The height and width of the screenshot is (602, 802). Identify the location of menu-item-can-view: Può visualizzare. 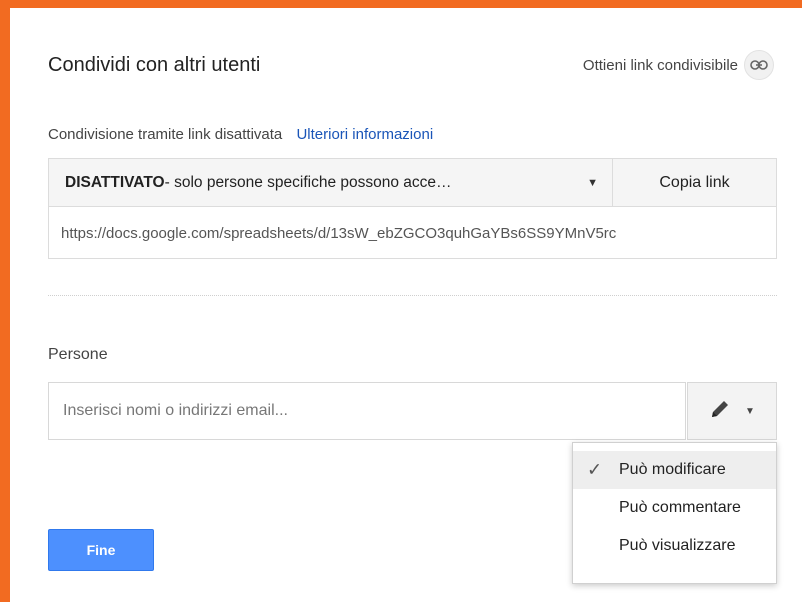
(674, 546).